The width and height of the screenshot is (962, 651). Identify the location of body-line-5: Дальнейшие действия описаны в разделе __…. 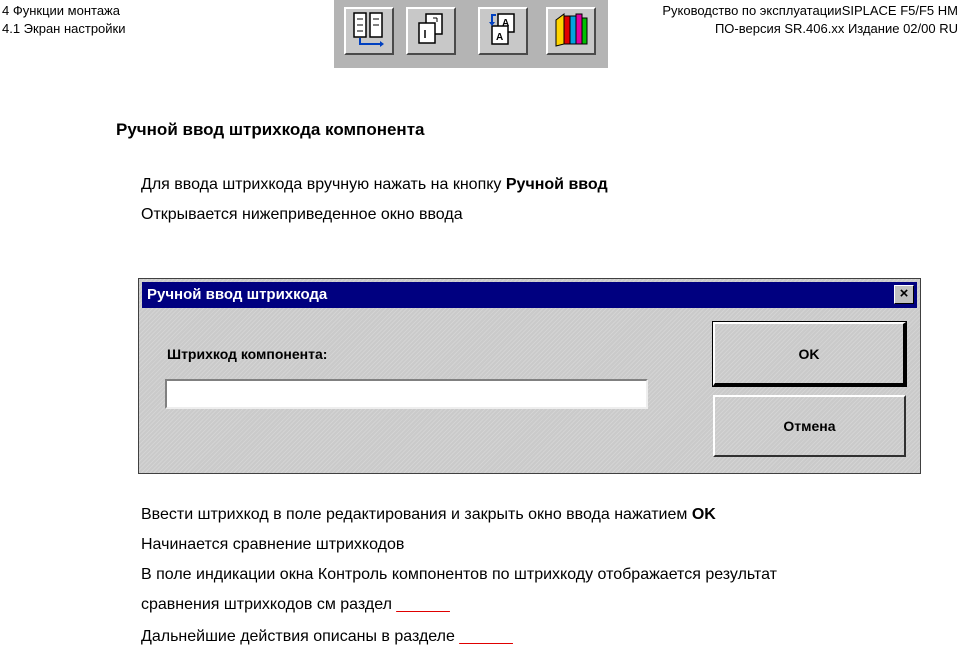
(327, 637).